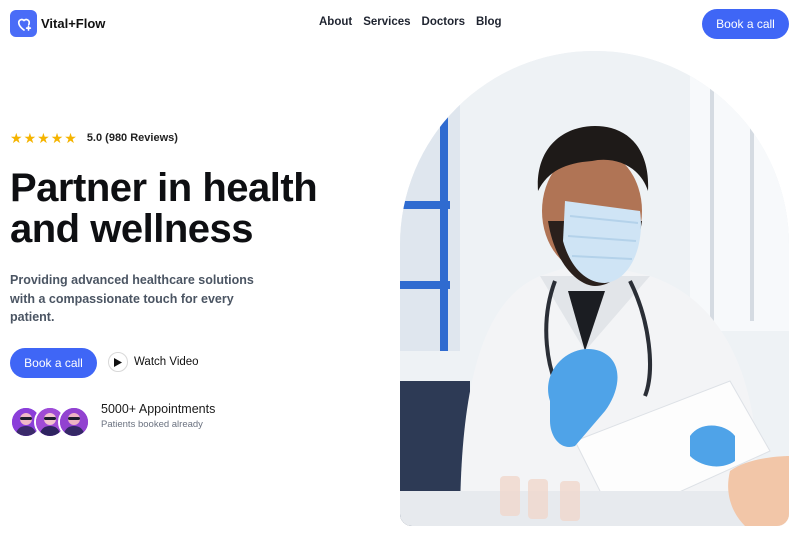 Image resolution: width=796 pixels, height=549 pixels. What do you see at coordinates (74, 422) in the screenshot?
I see `avatar` at bounding box center [74, 422].